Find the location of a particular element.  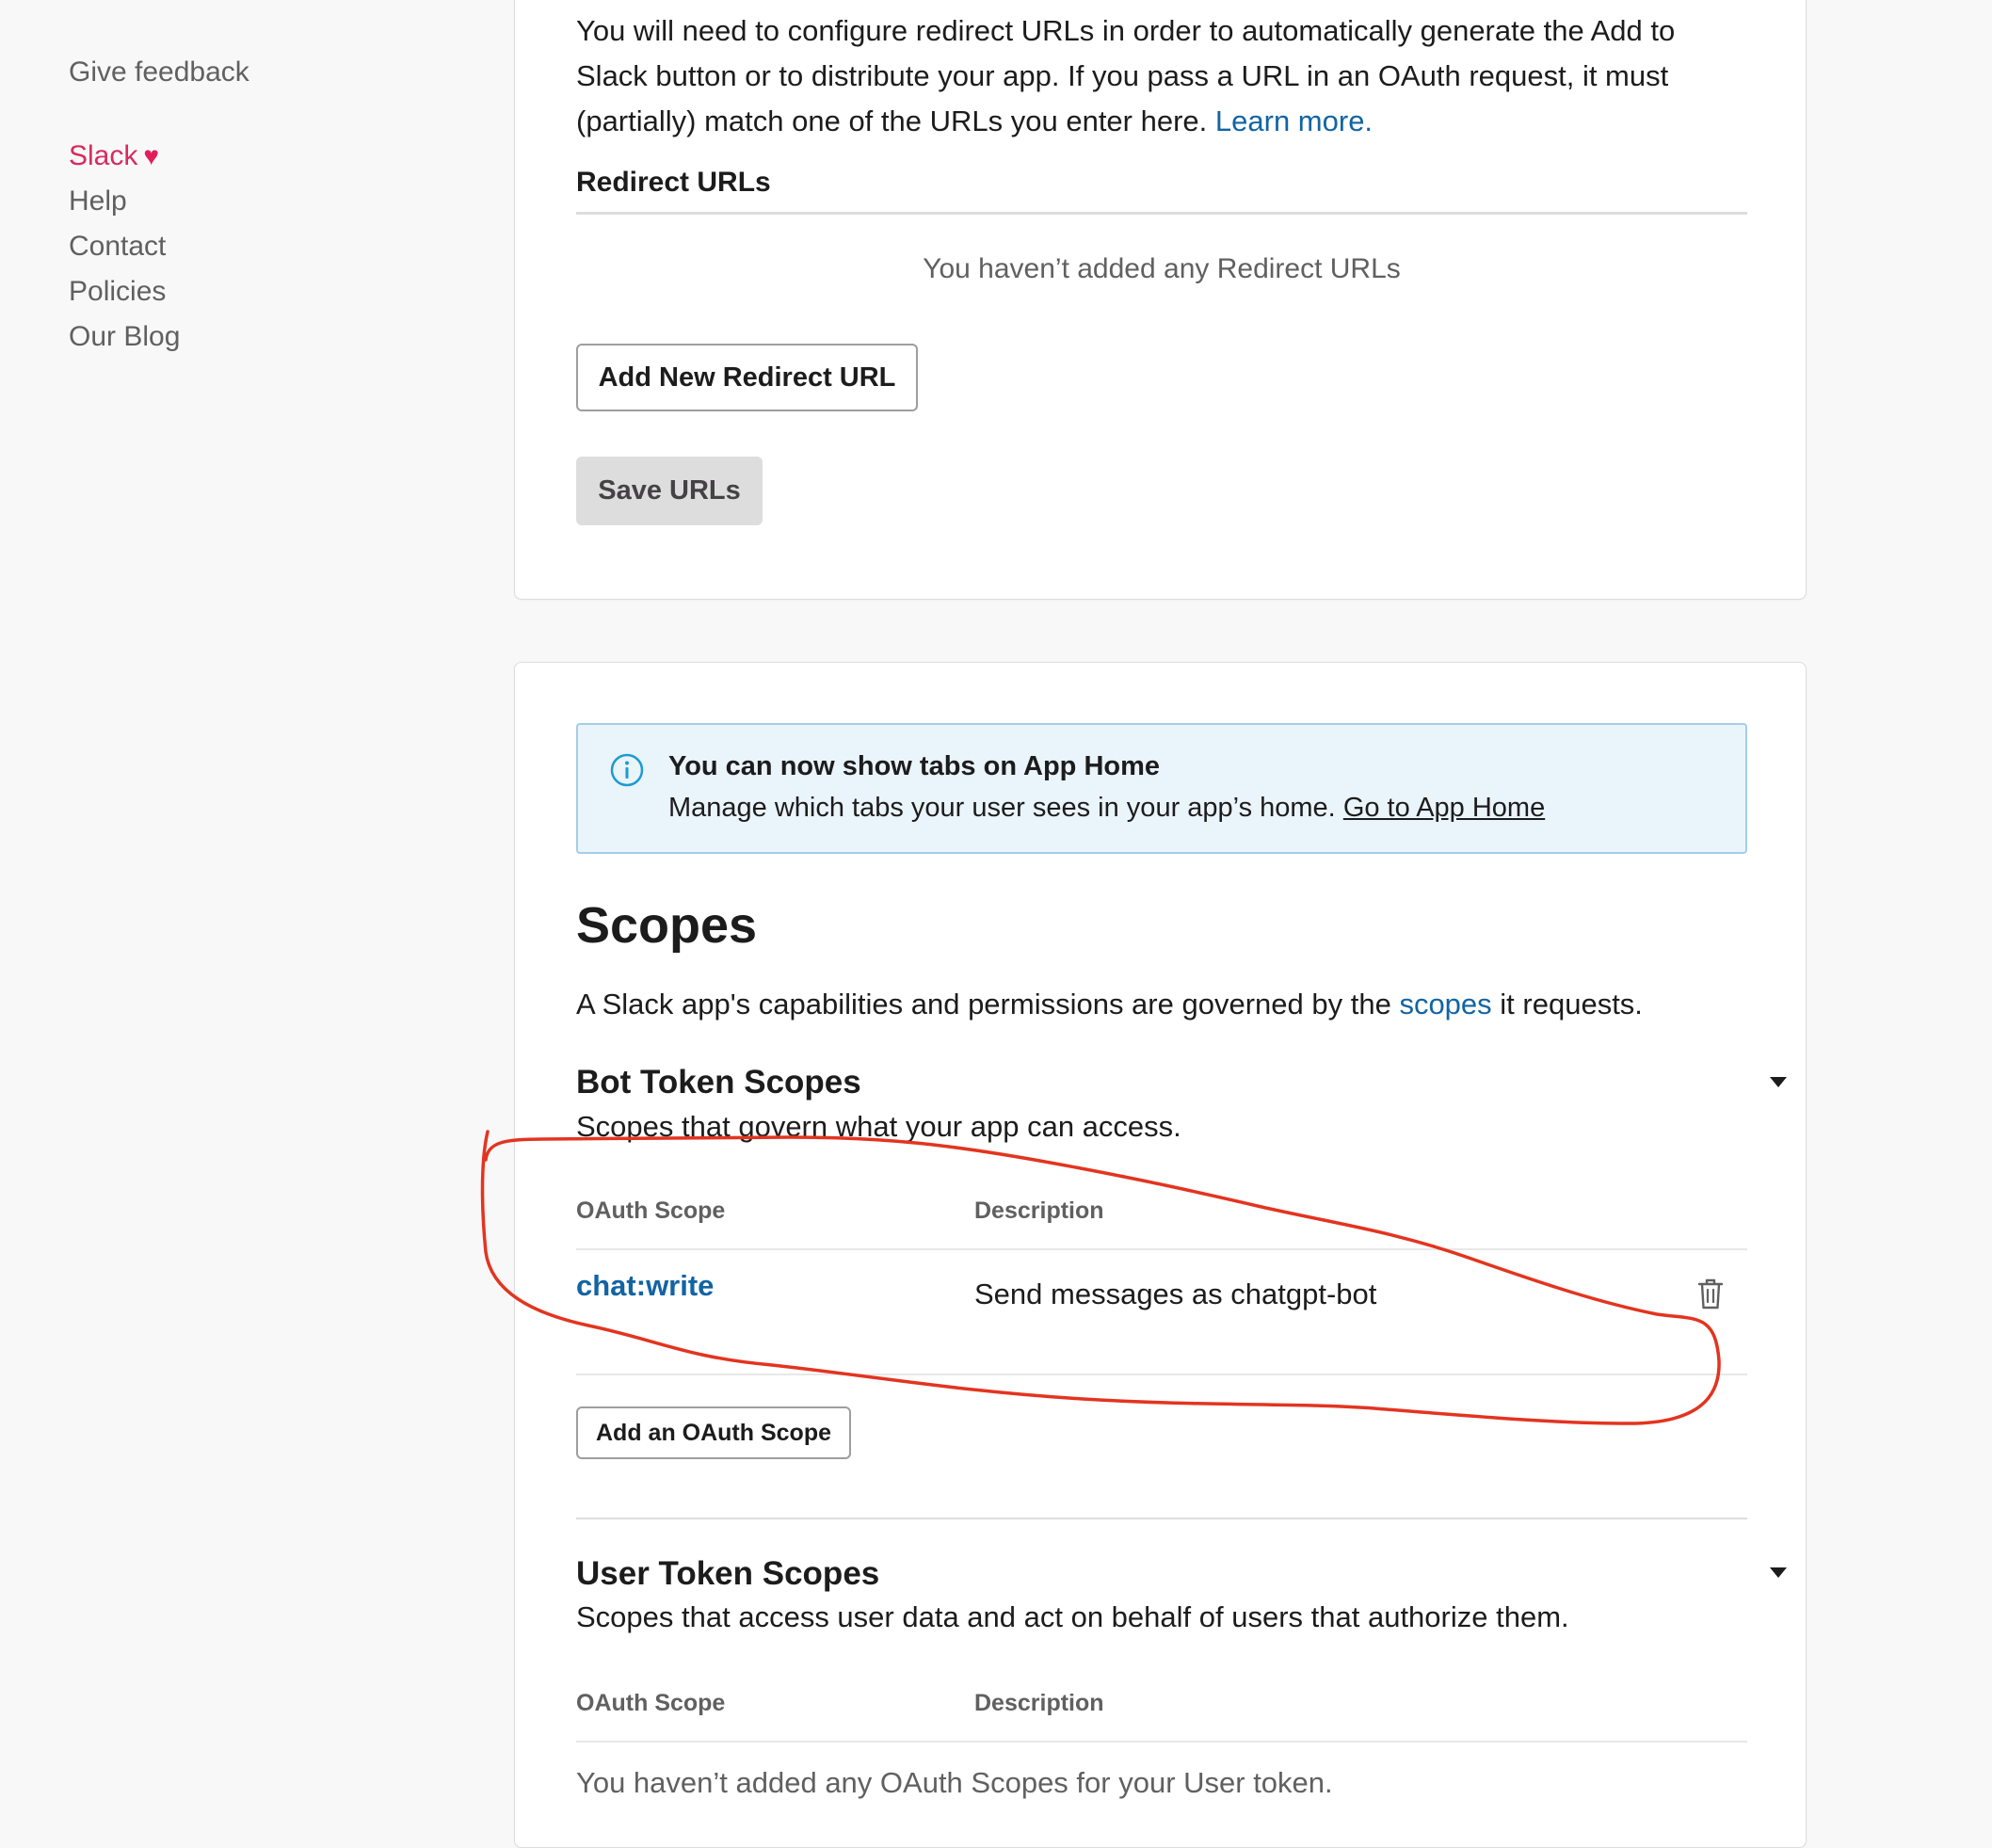

save-urls-button: Save URLs is located at coordinates (670, 491).